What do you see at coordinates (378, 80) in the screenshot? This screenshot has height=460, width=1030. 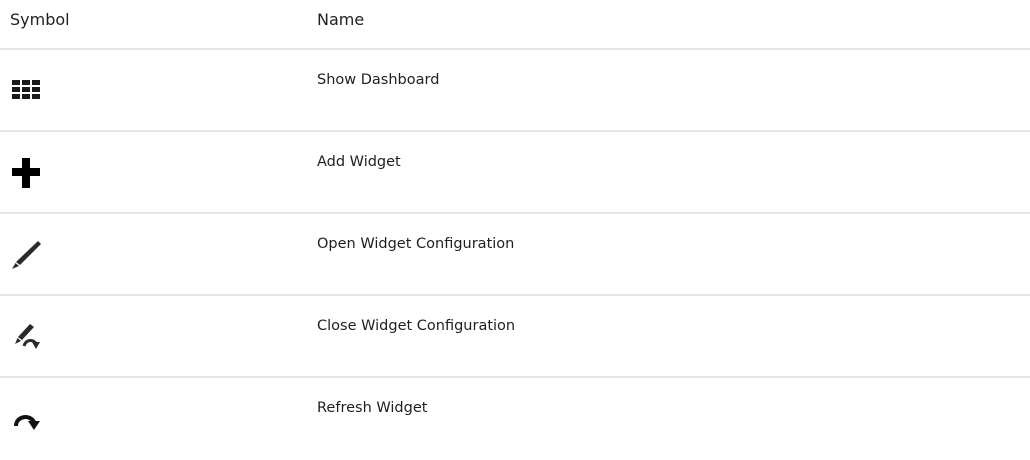 I see `row-label: Show Dashboard` at bounding box center [378, 80].